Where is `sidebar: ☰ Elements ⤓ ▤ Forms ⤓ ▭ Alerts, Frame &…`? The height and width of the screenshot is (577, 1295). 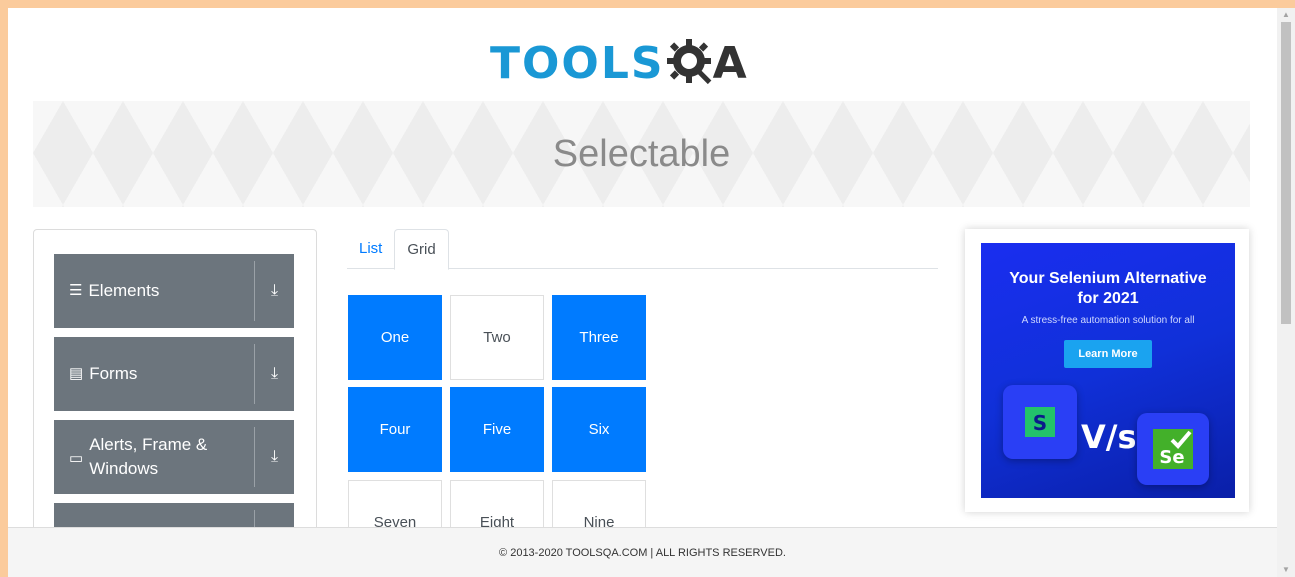
sidebar: ☰ Elements ⤓ ▤ Forms ⤓ ▭ Alerts, Frame &… is located at coordinates (175, 403).